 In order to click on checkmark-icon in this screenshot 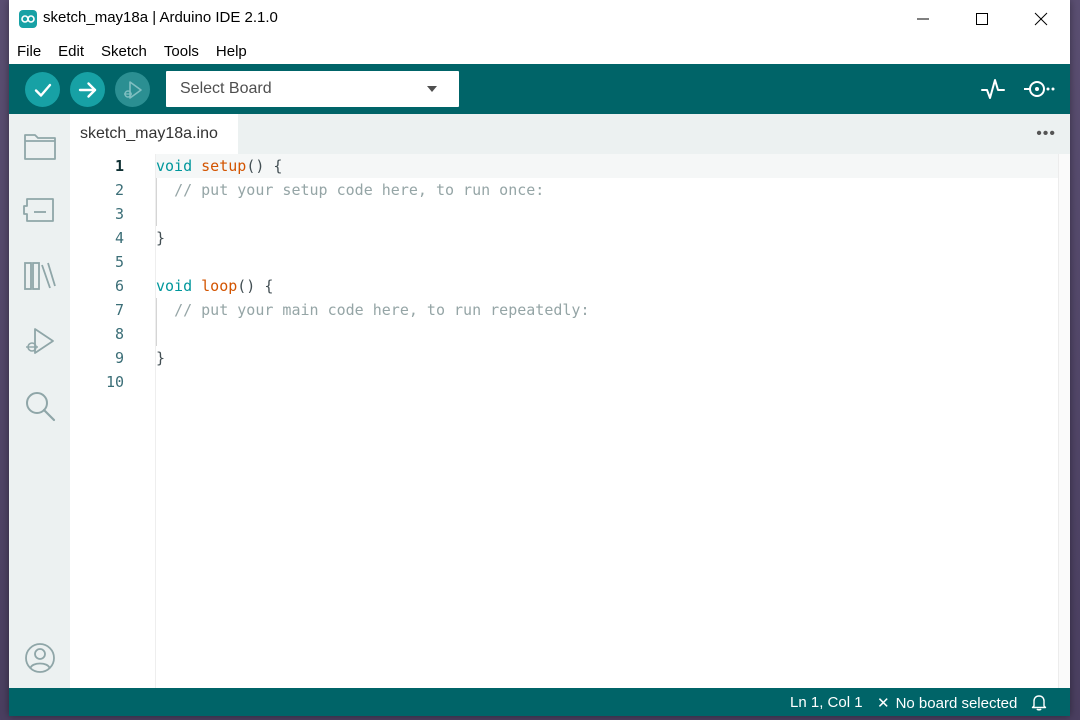, I will do `click(42, 90)`.